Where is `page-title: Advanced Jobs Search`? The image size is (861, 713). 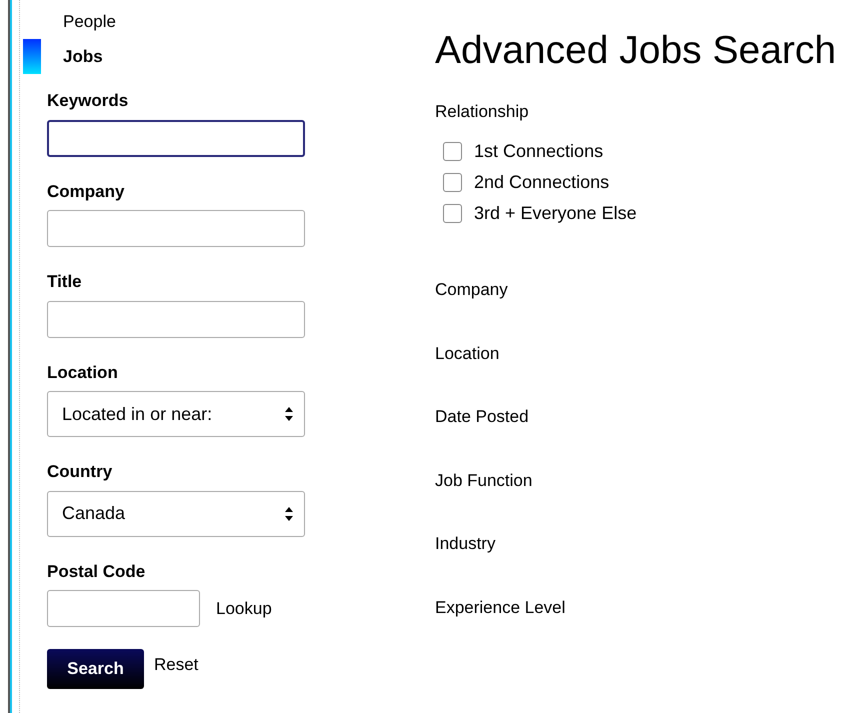
page-title: Advanced Jobs Search is located at coordinates (635, 51).